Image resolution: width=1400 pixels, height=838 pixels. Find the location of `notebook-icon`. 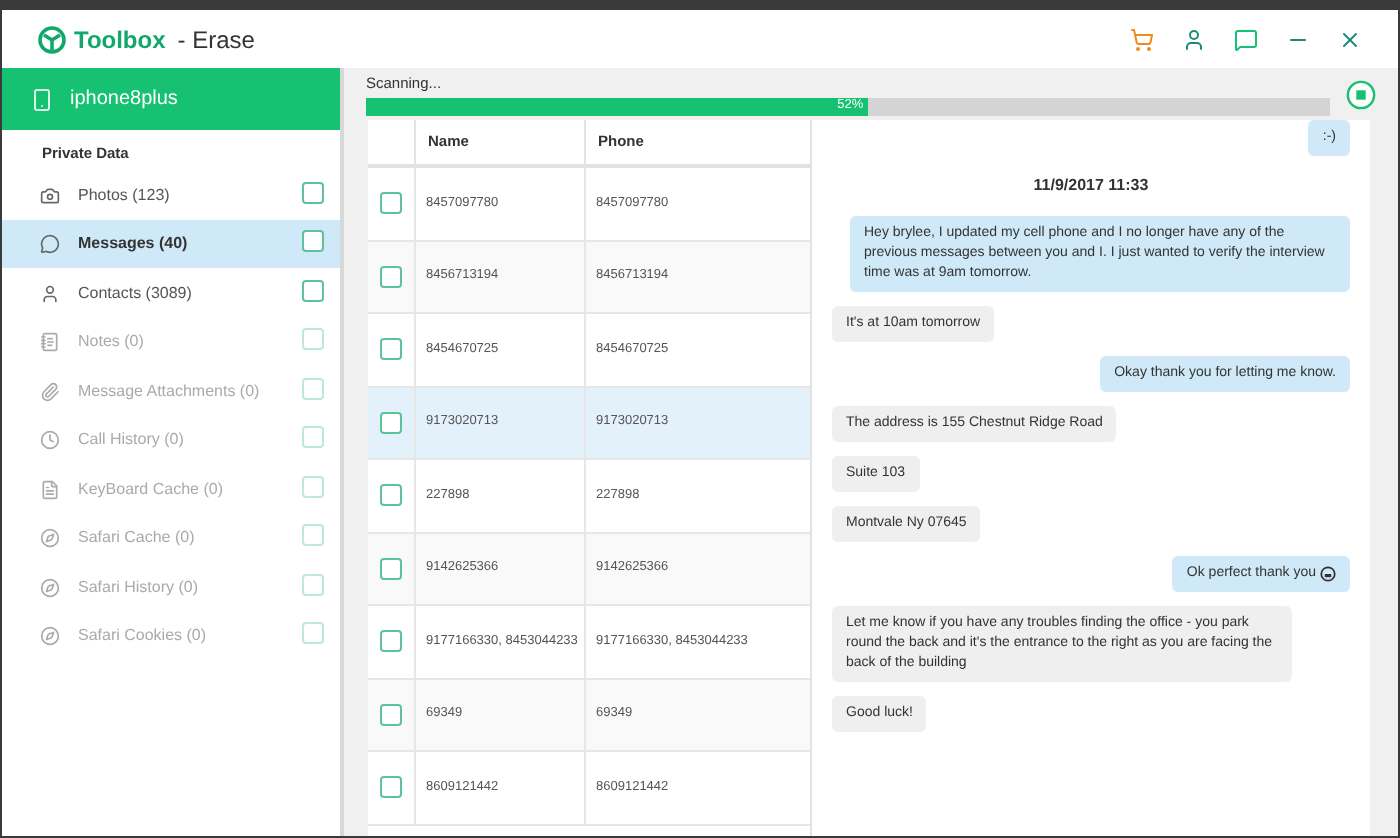

notebook-icon is located at coordinates (50, 342).